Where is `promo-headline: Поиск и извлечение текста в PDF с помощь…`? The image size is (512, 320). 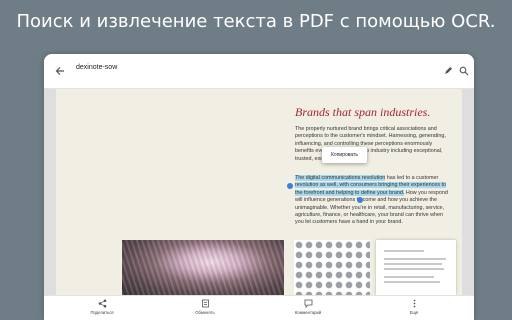 promo-headline: Поиск и извлечение текста в PDF с помощь… is located at coordinates (256, 21).